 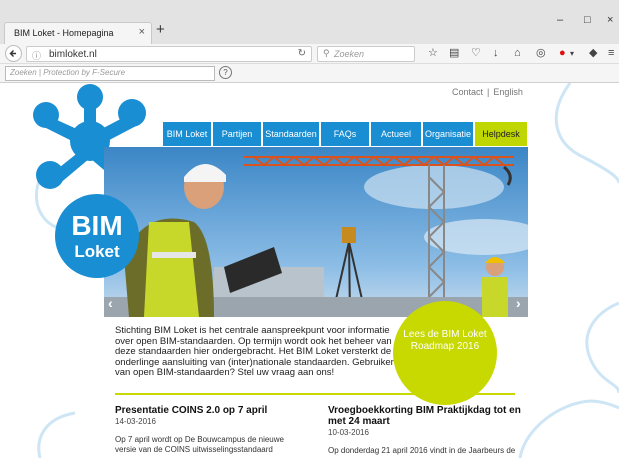 I want to click on nav-bim-loket: BIM Loket, so click(x=187, y=134).